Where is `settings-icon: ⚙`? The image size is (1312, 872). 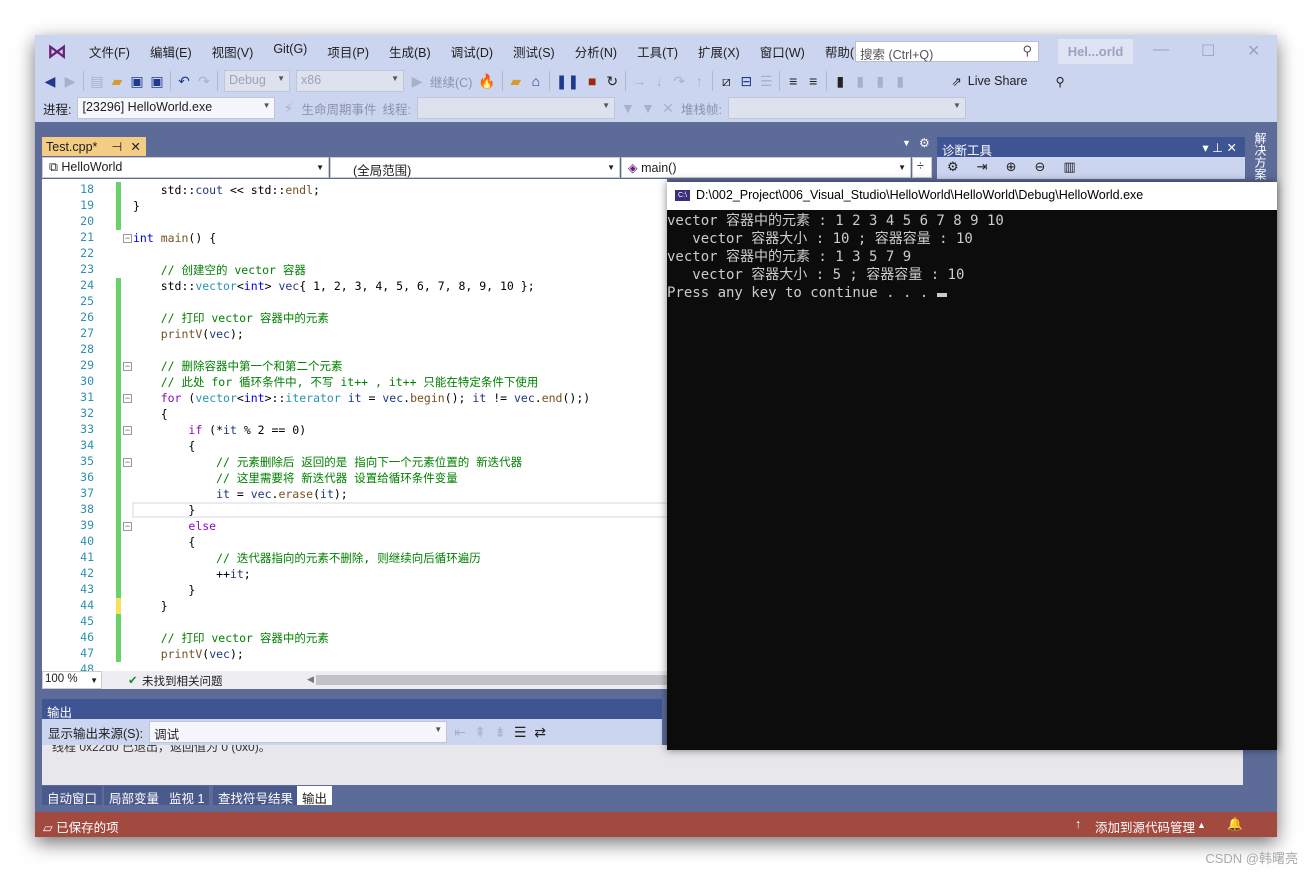 settings-icon: ⚙ is located at coordinates (924, 143).